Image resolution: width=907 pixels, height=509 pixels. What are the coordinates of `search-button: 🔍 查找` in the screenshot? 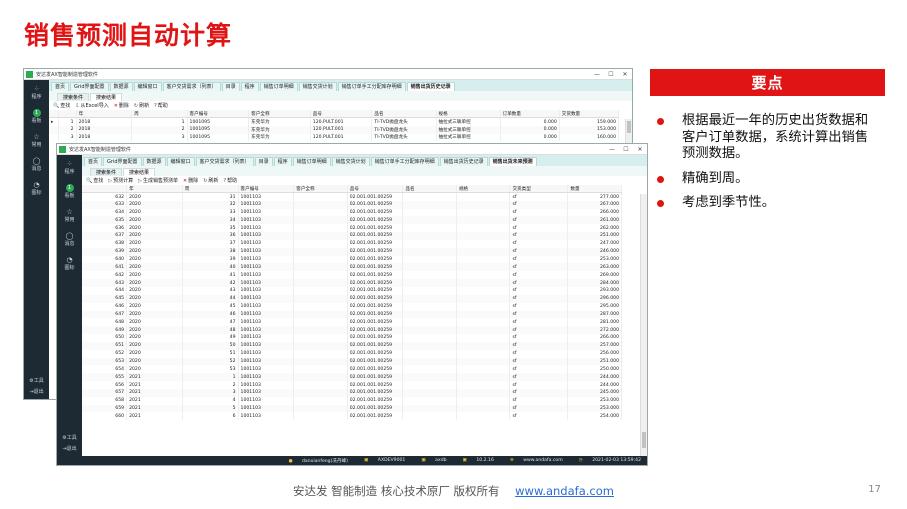 It's located at (61, 106).